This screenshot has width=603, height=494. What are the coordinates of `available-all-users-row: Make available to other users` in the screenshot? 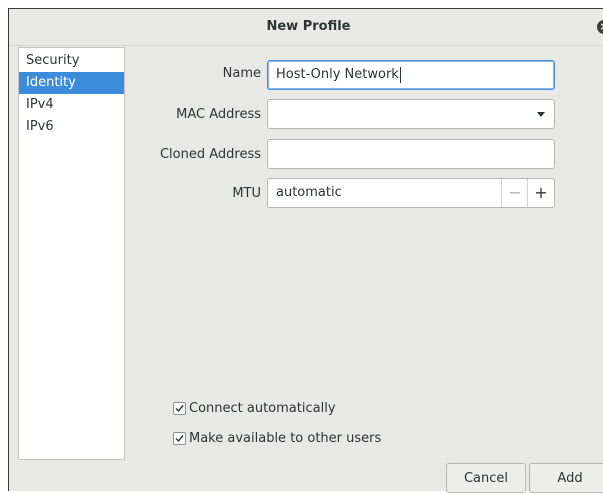 It's located at (277, 438).